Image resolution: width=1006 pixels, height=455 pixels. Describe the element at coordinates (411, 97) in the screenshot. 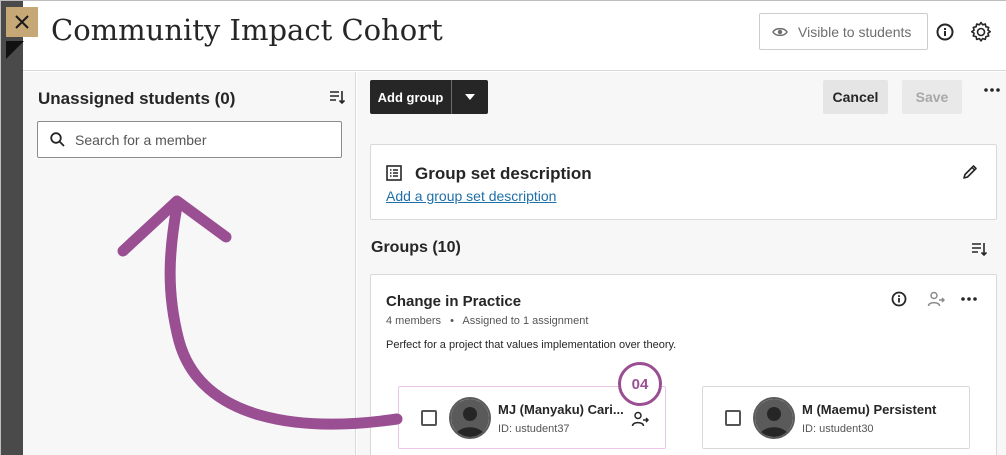

I see `add-group-label: Add group` at that location.